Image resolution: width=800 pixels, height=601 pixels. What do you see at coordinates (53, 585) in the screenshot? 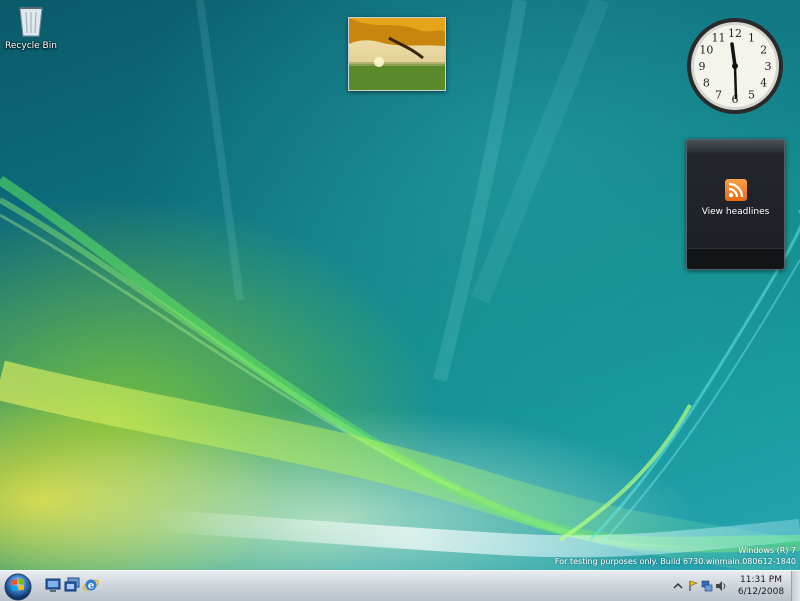
I see `show-desktop-icon` at bounding box center [53, 585].